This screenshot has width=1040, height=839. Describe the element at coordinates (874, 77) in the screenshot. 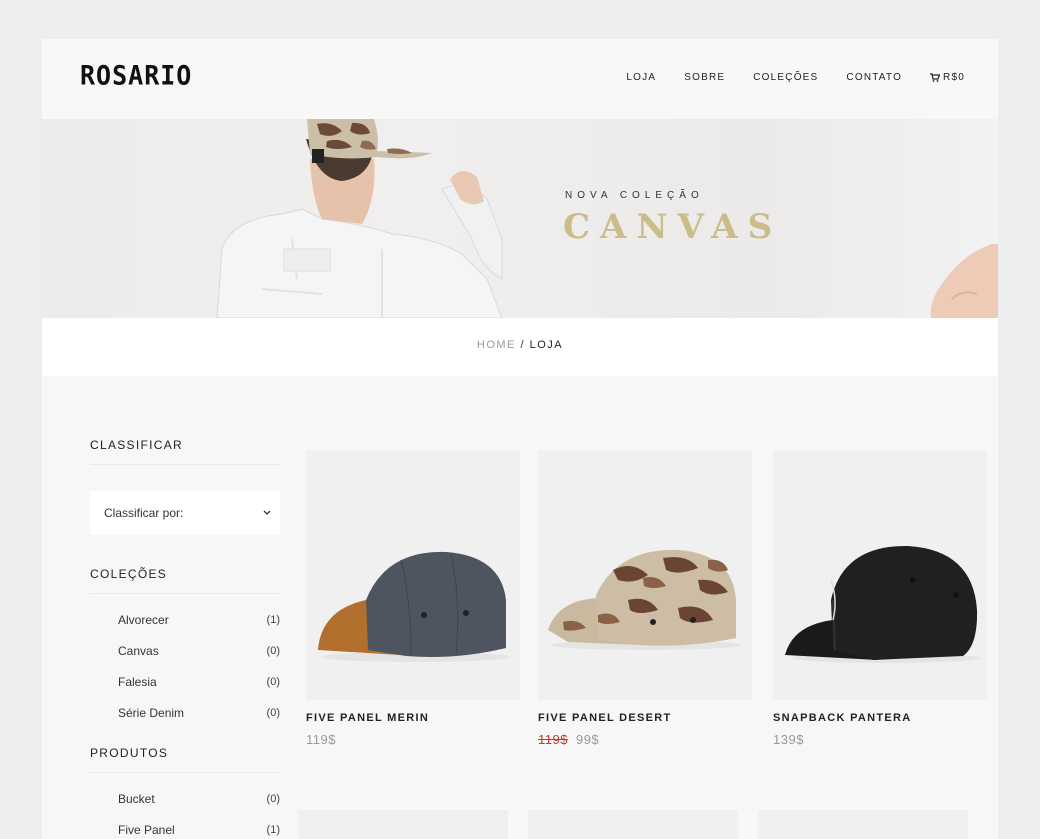

I see `nav-item-contato: CONTATO` at that location.